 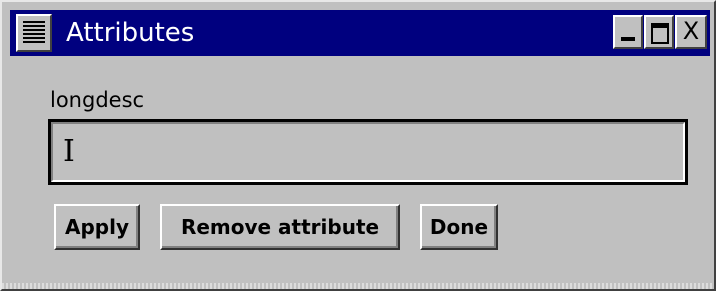 I want to click on close-icon: X, so click(x=691, y=31).